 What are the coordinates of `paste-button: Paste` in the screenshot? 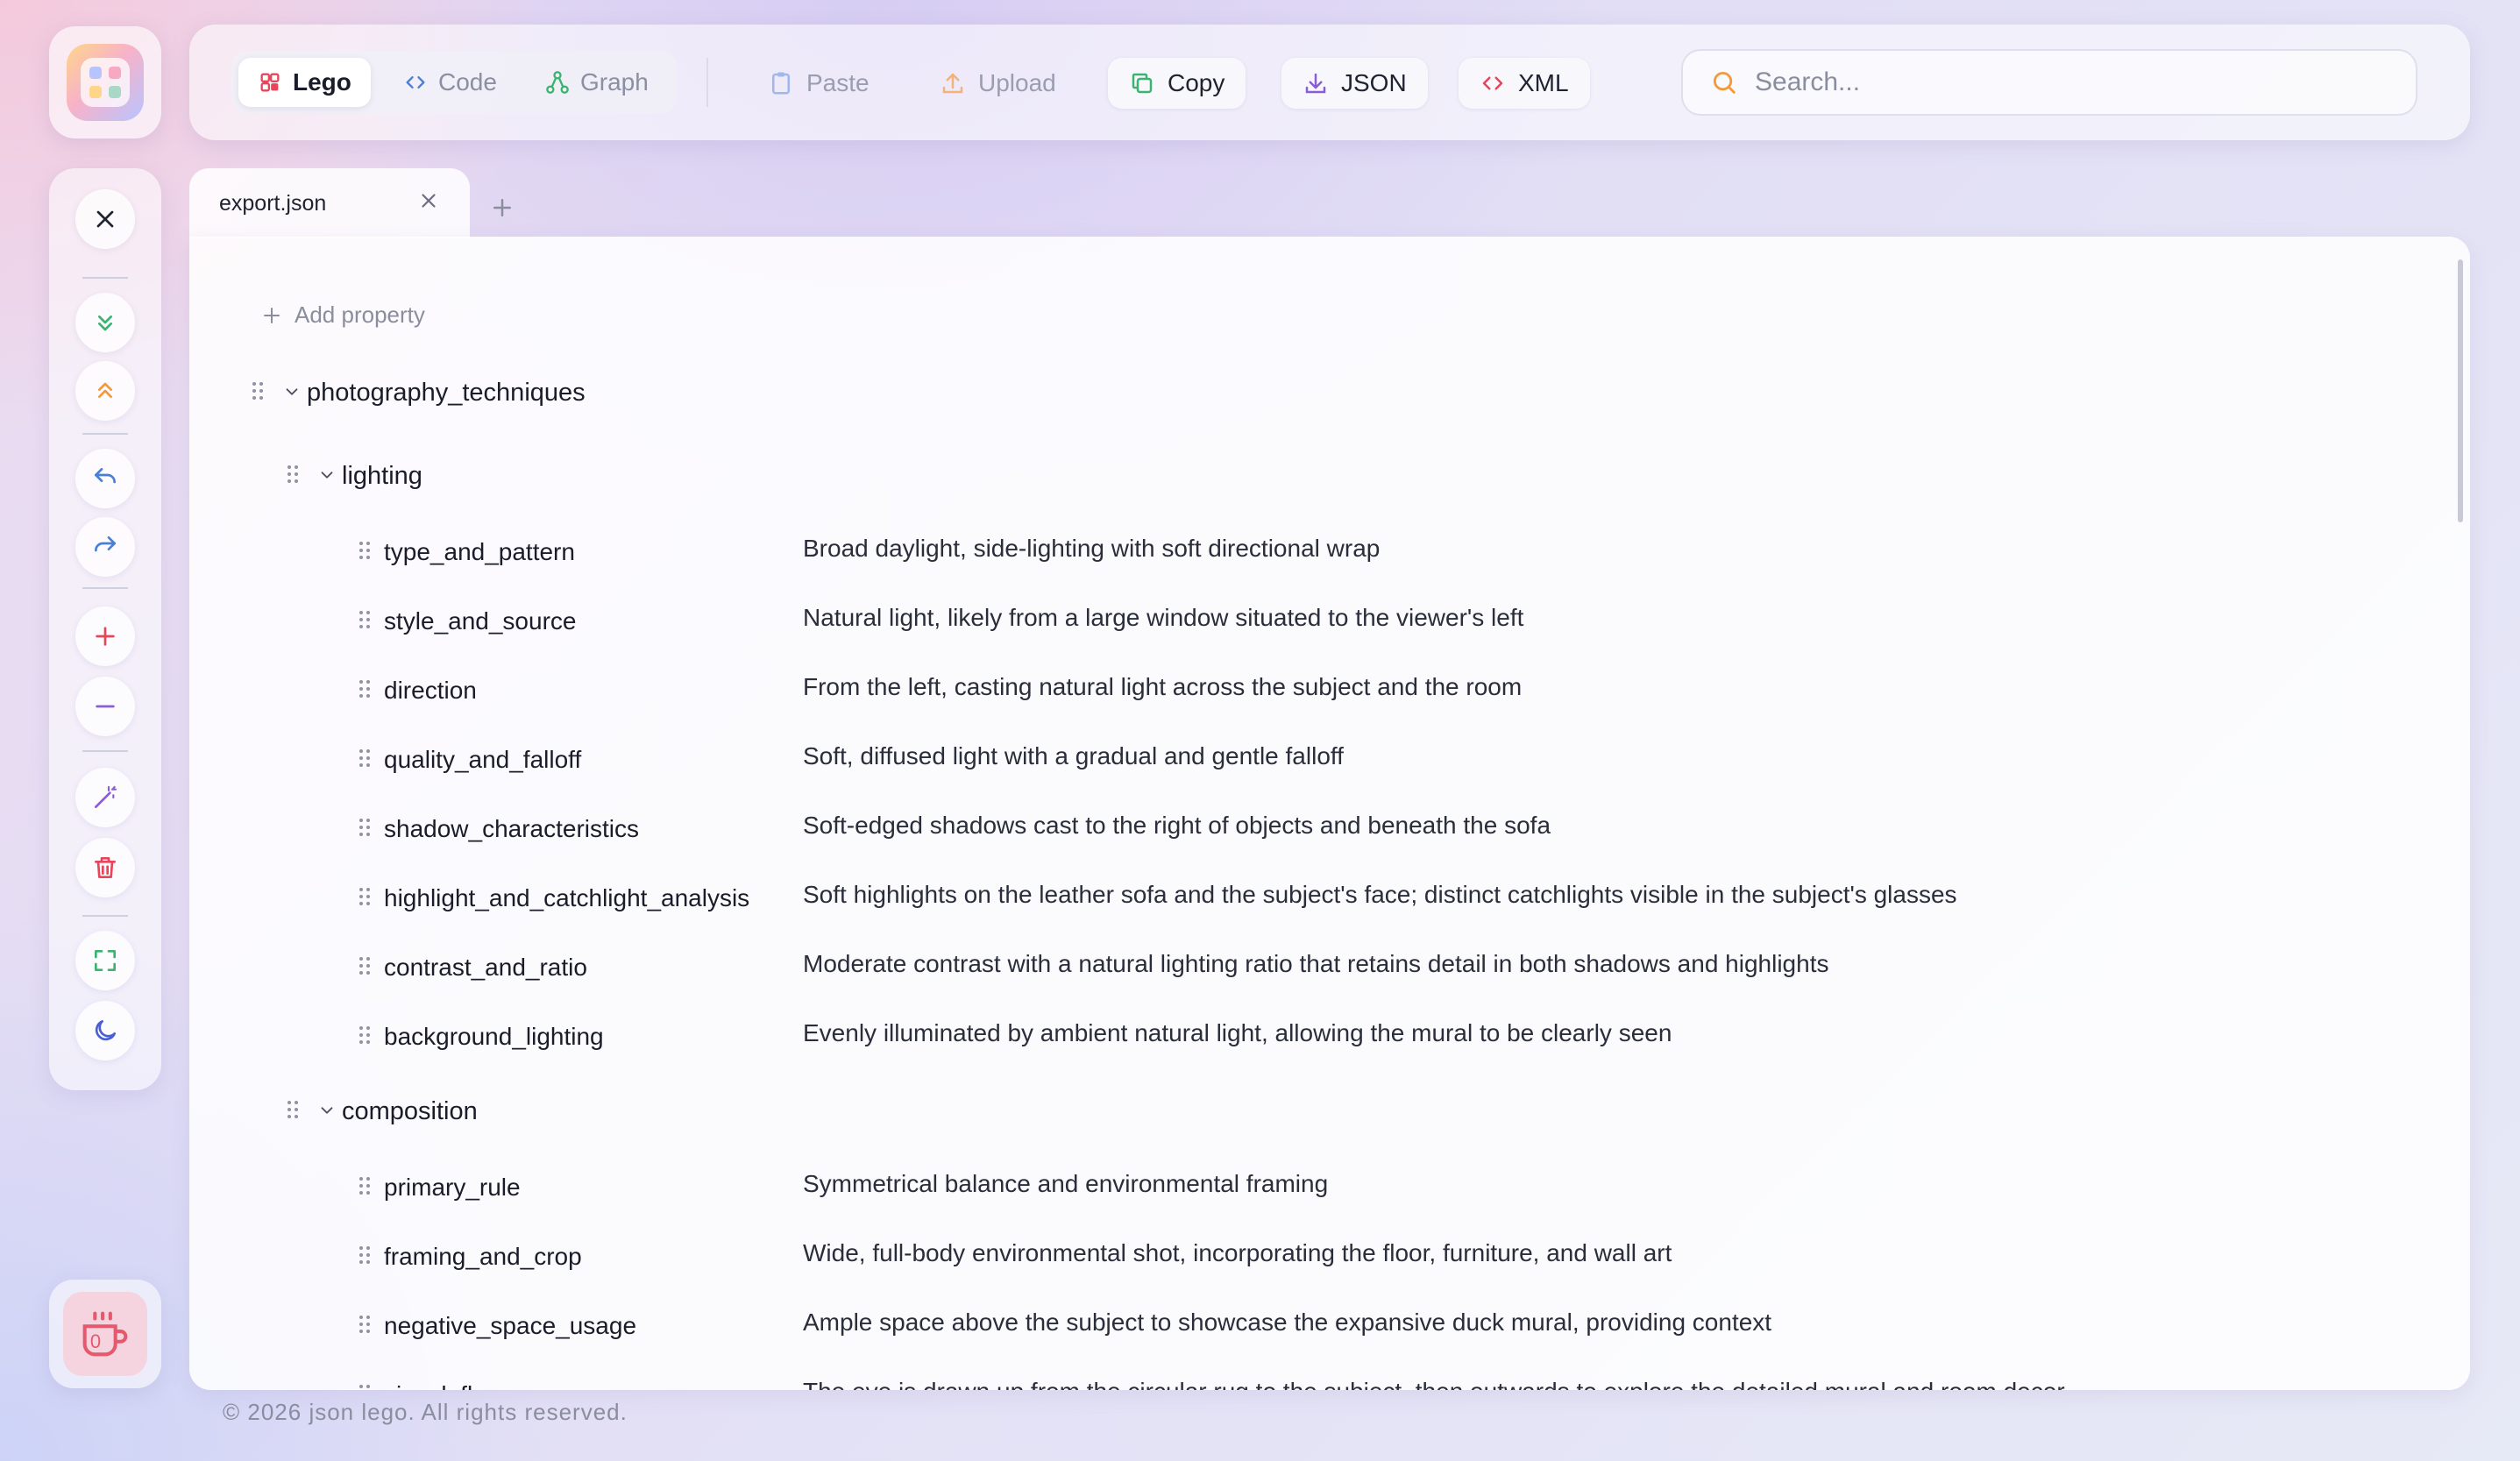 It's located at (819, 83).